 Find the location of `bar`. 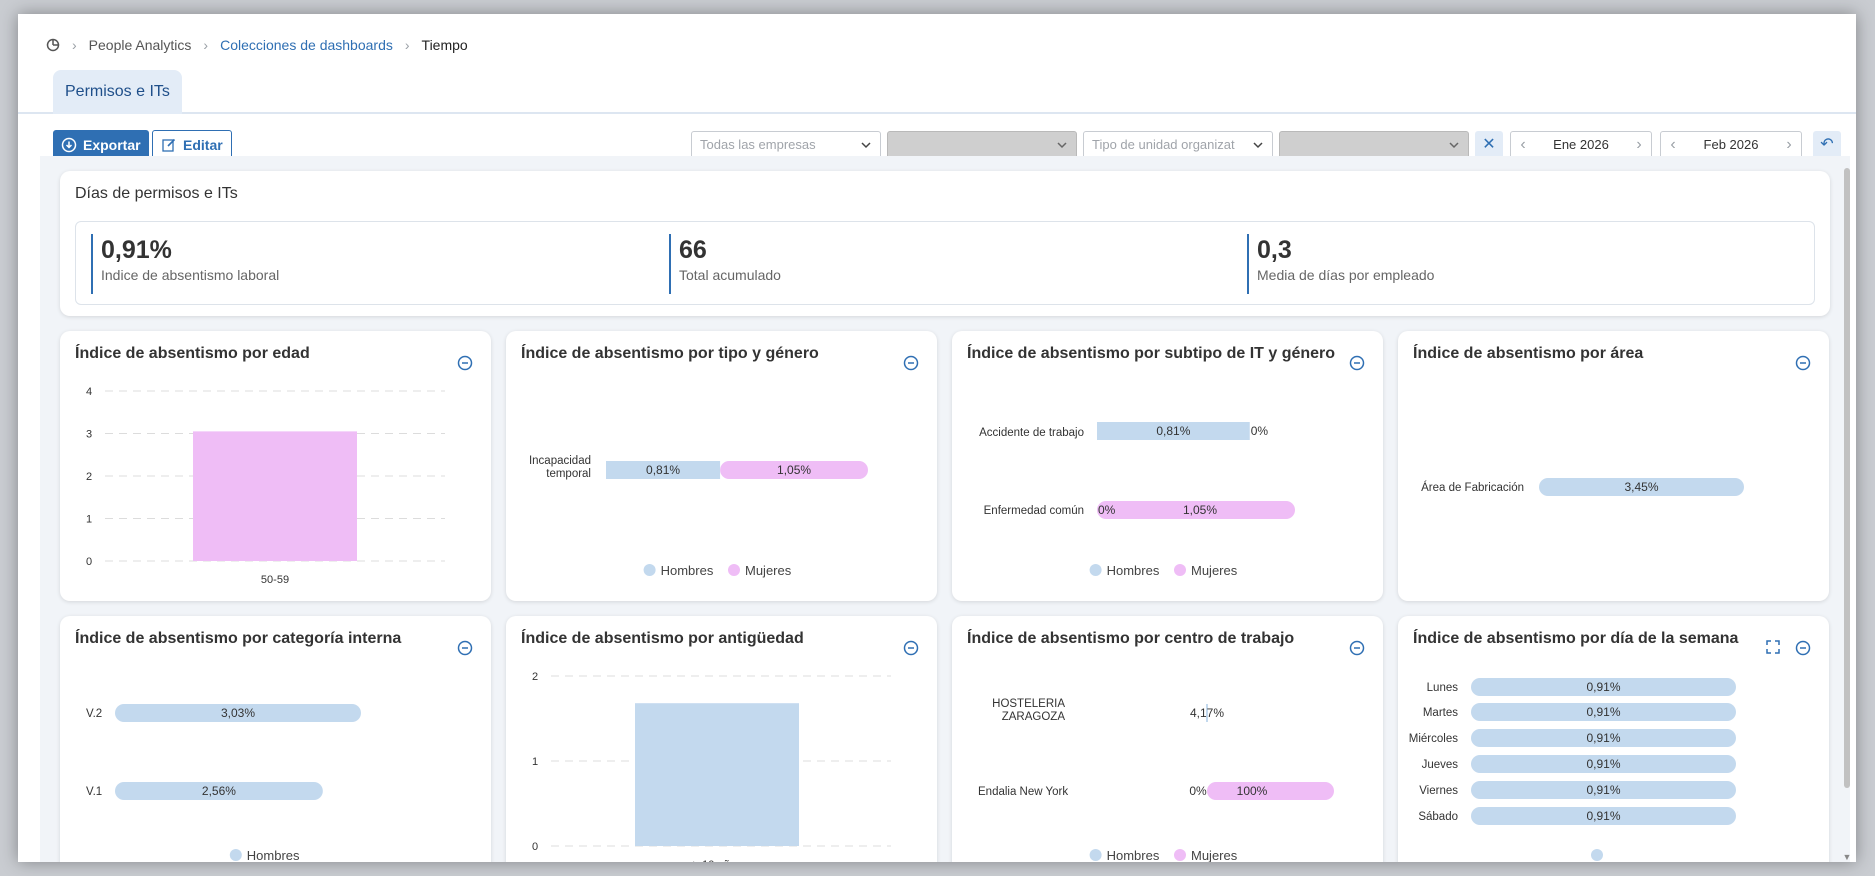

bar is located at coordinates (717, 774).